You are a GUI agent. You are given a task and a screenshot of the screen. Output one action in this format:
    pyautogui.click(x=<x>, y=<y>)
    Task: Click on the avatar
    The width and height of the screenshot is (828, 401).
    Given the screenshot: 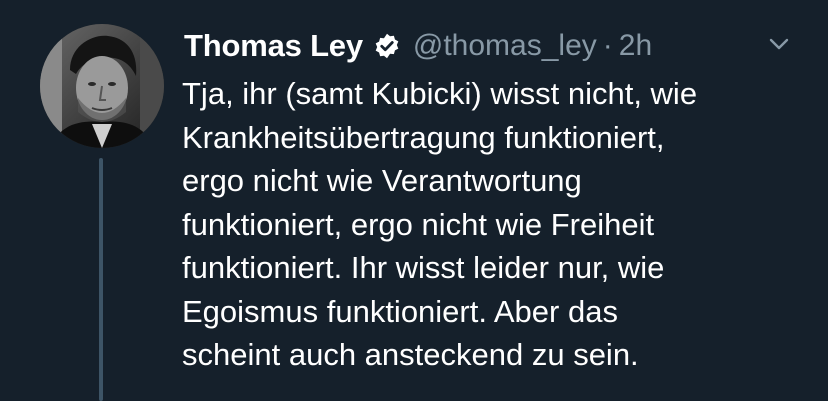 What is the action you would take?
    pyautogui.click(x=102, y=86)
    